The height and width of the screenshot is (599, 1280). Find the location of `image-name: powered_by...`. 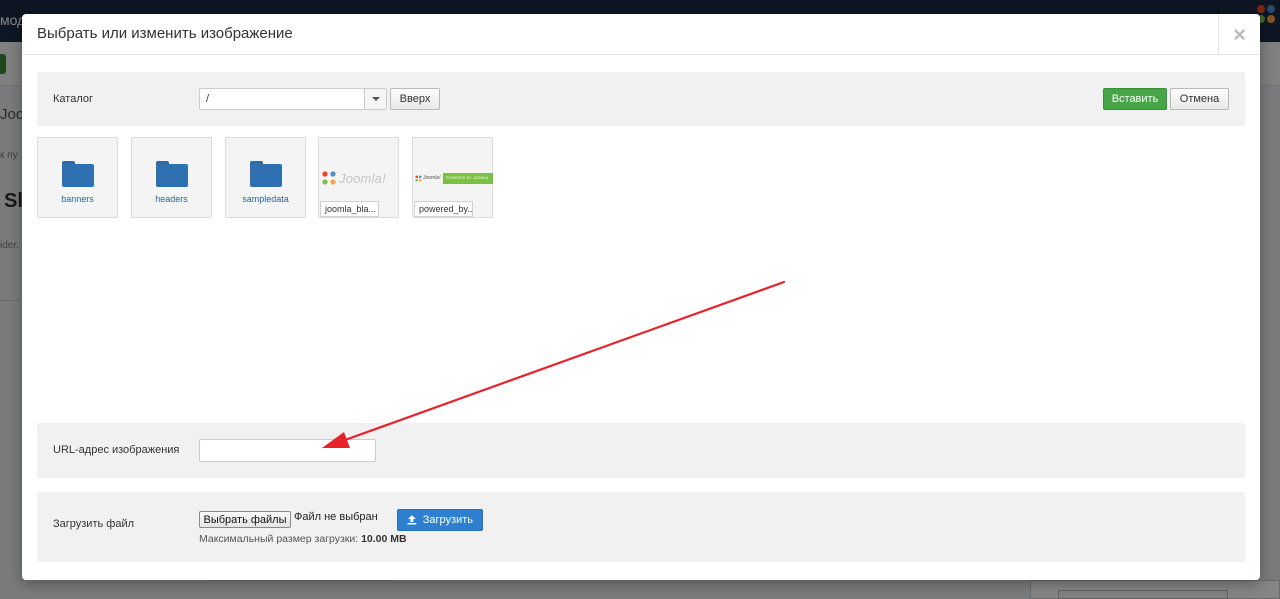

image-name: powered_by... is located at coordinates (443, 209).